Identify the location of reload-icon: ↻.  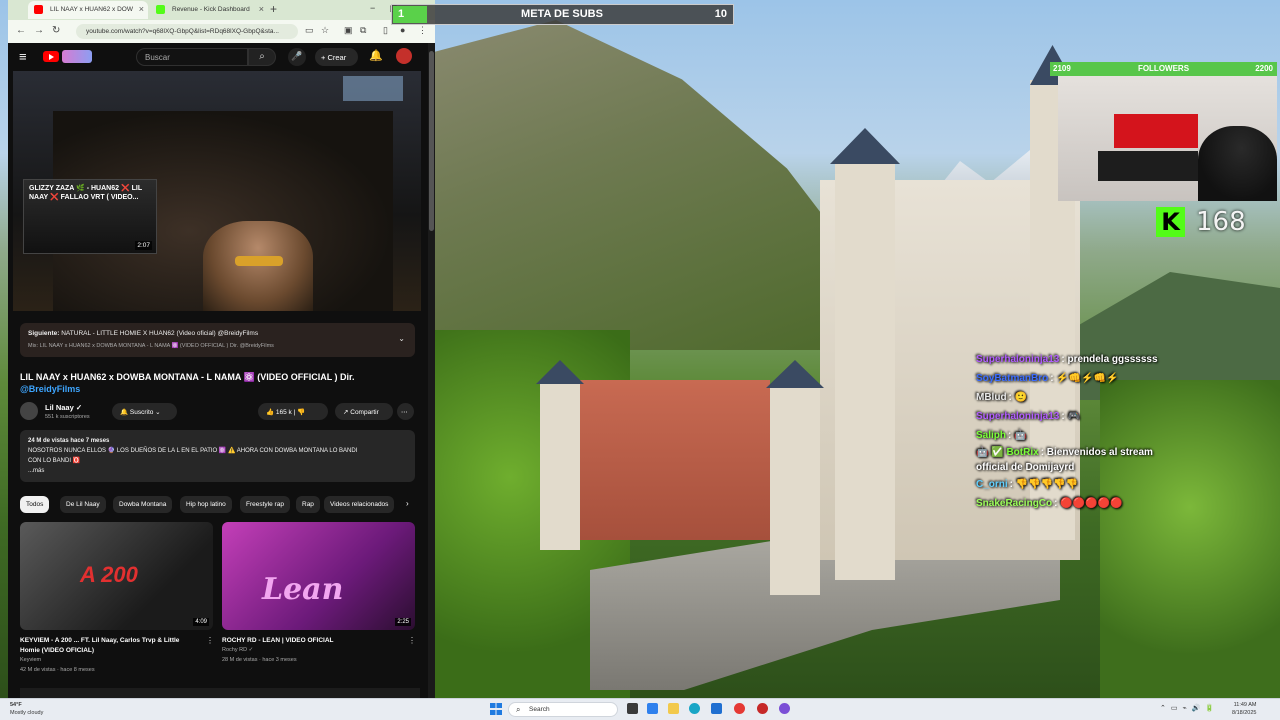
(56, 30).